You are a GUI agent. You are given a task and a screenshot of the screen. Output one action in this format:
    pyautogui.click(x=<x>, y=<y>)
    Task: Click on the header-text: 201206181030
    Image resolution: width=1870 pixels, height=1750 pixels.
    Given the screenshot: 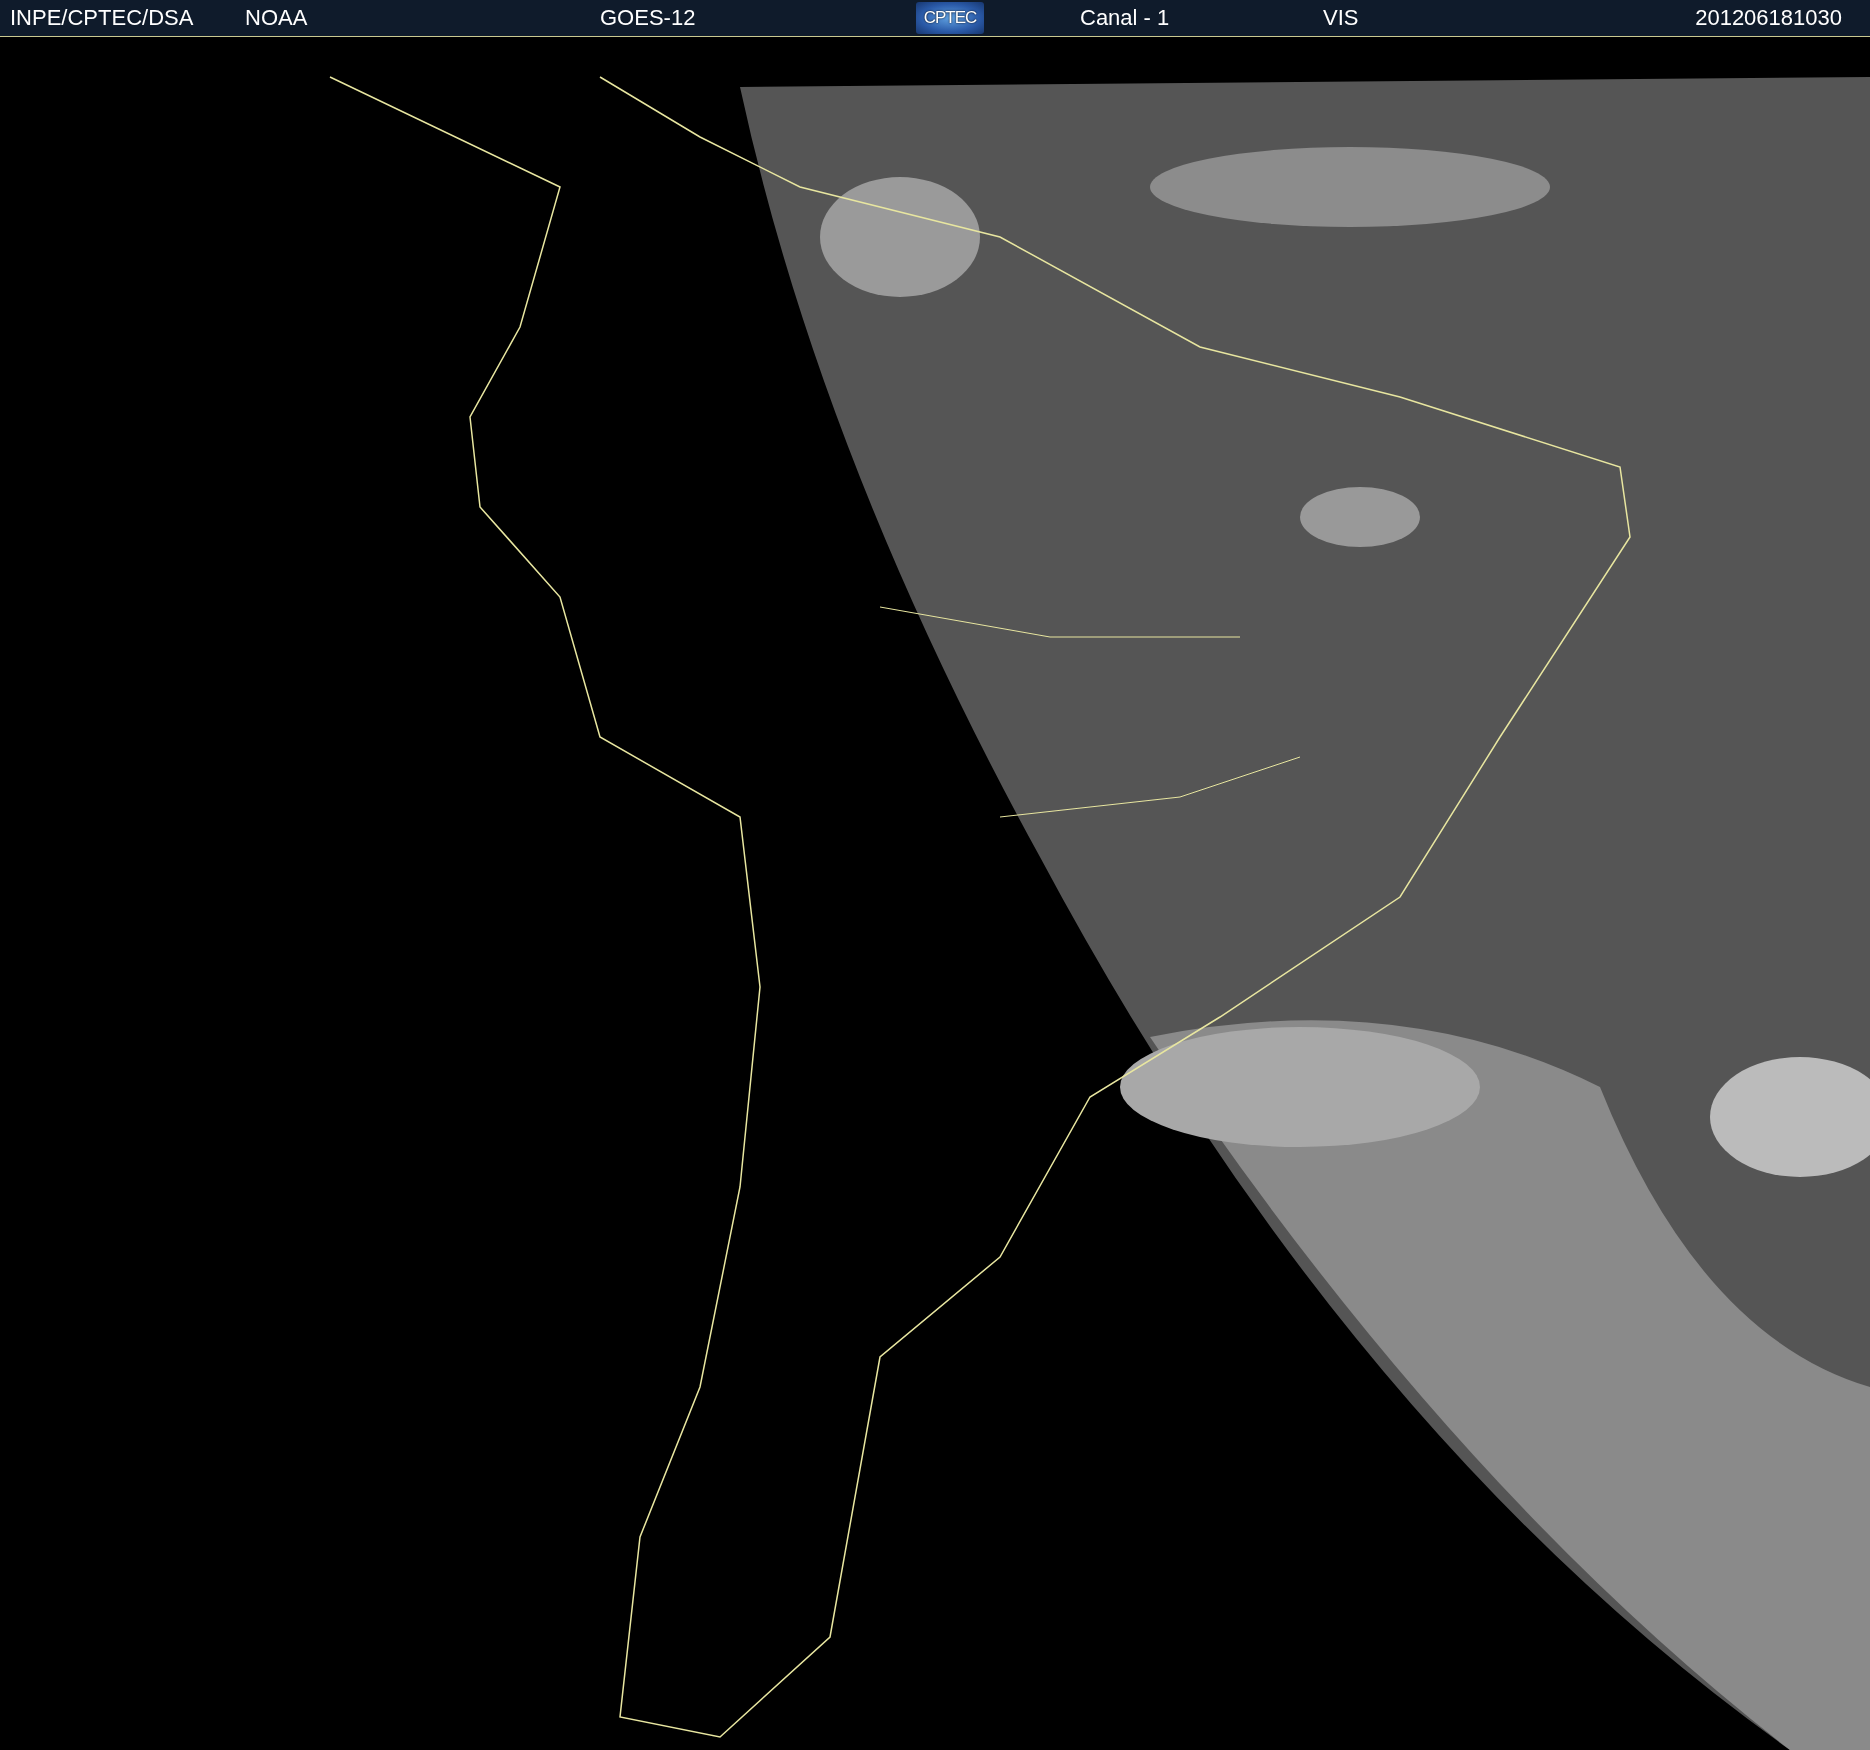 What is the action you would take?
    pyautogui.click(x=1768, y=18)
    